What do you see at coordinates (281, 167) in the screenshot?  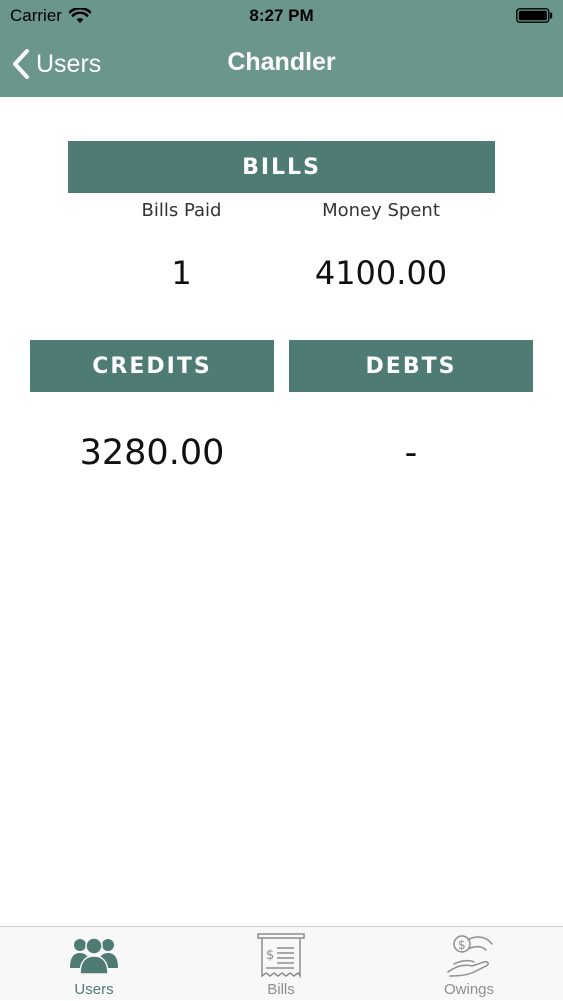 I see `bills-header: BILLS` at bounding box center [281, 167].